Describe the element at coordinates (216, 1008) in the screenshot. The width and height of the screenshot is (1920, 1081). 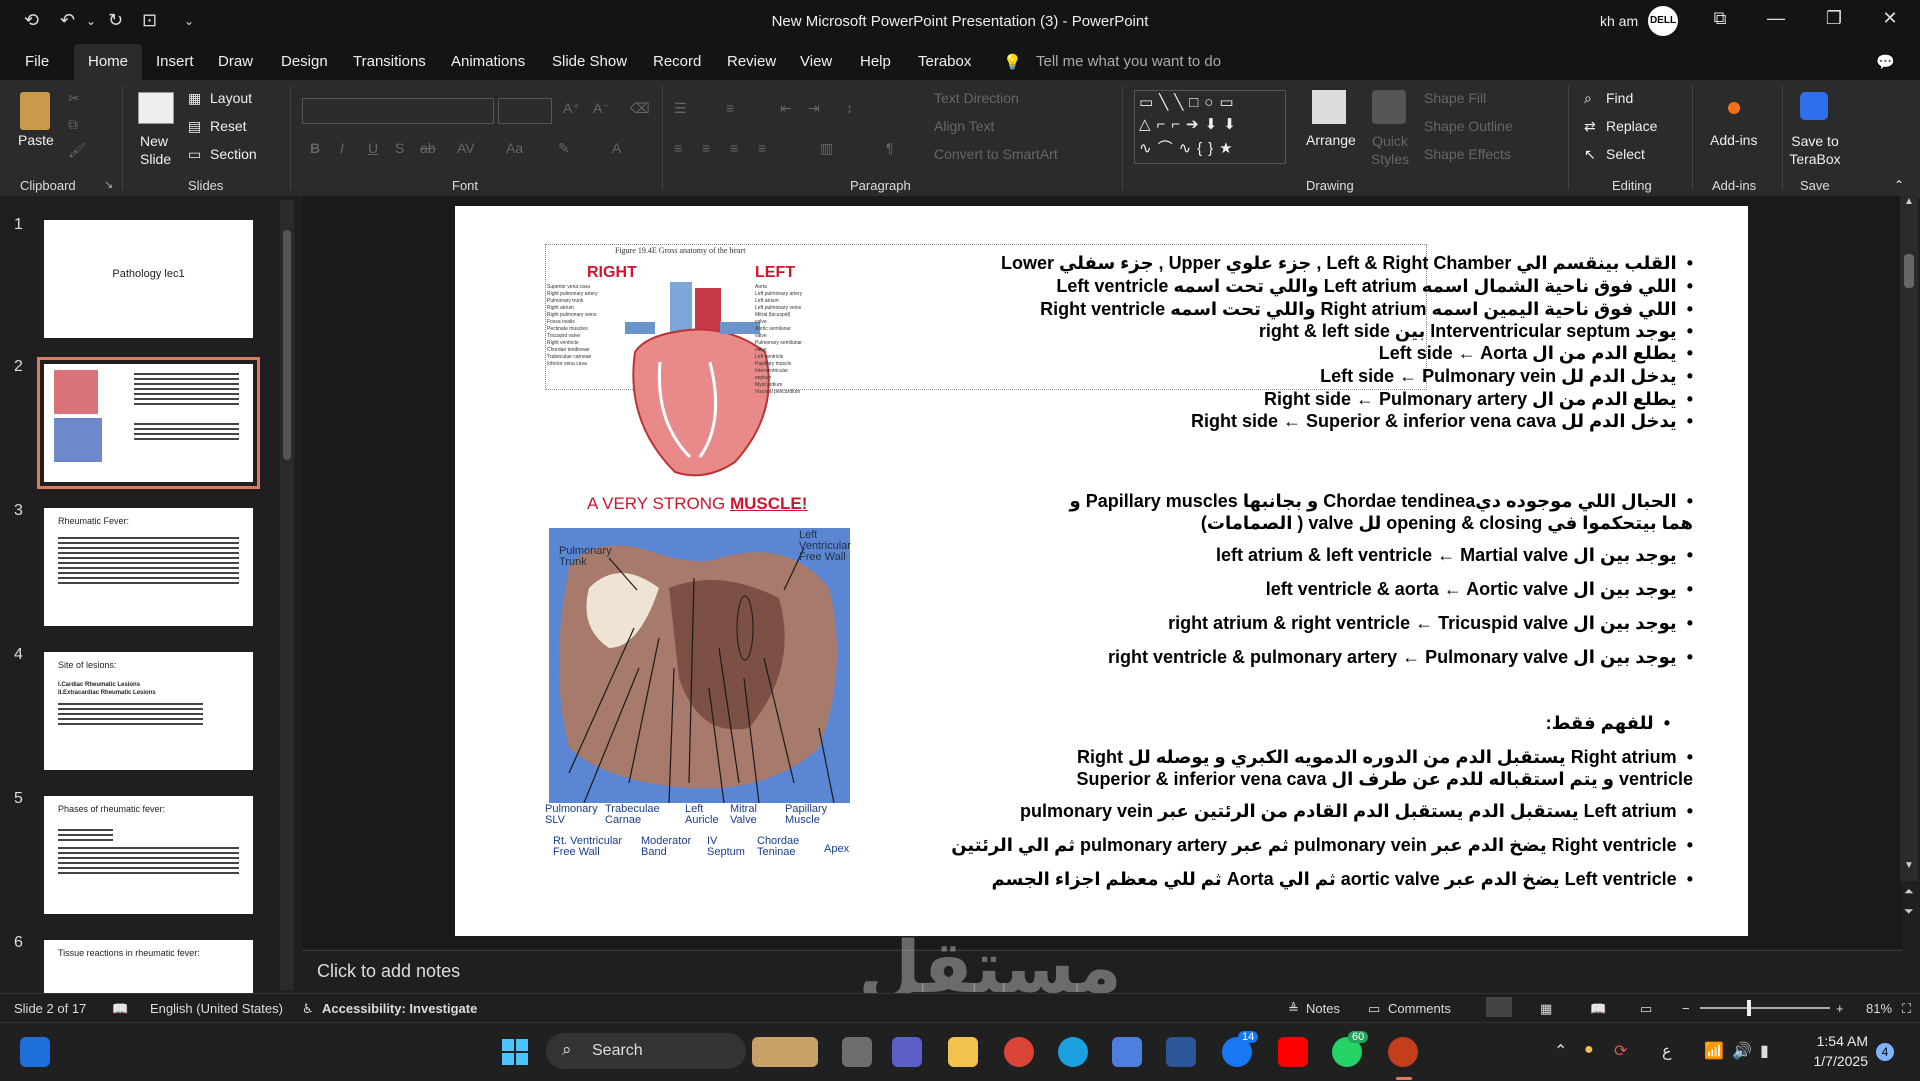
I see `language-indicator: English (United States)` at that location.